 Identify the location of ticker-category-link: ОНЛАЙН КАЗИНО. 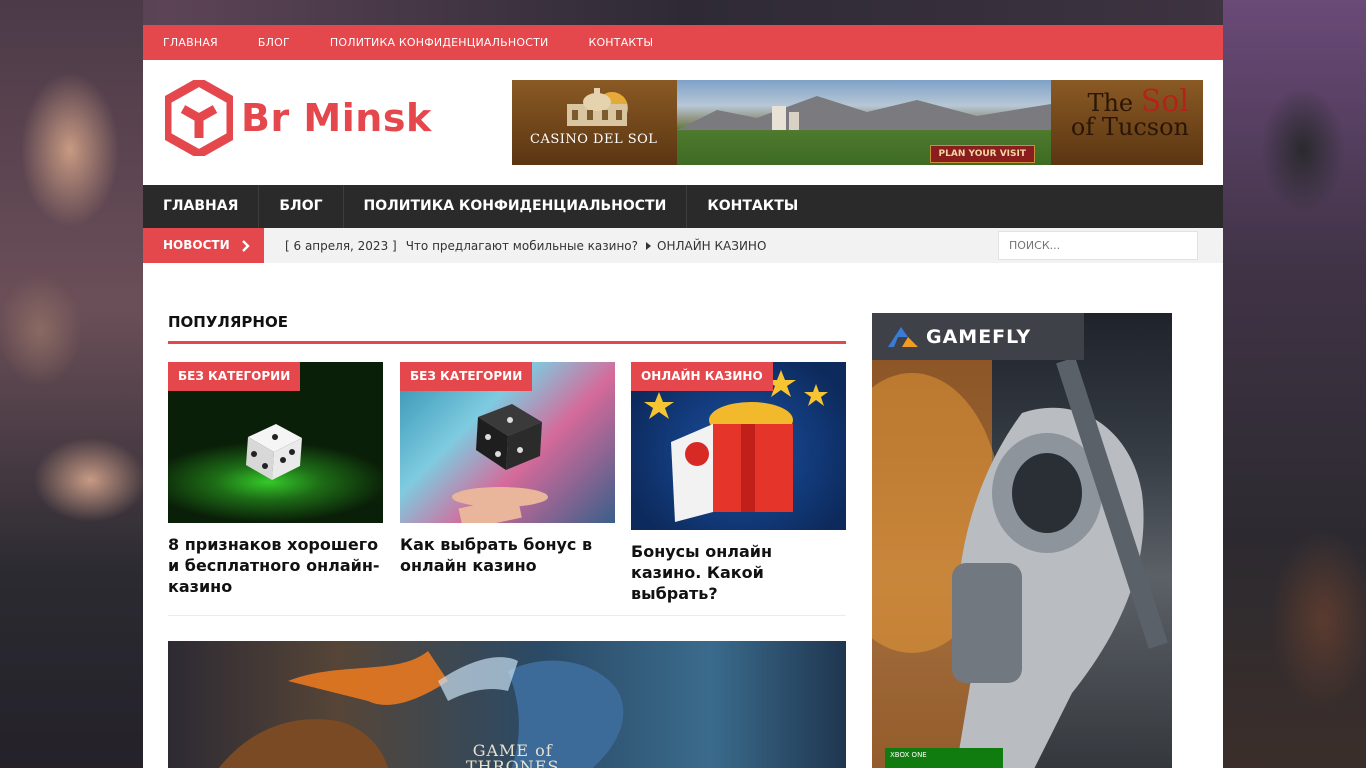
(711, 246).